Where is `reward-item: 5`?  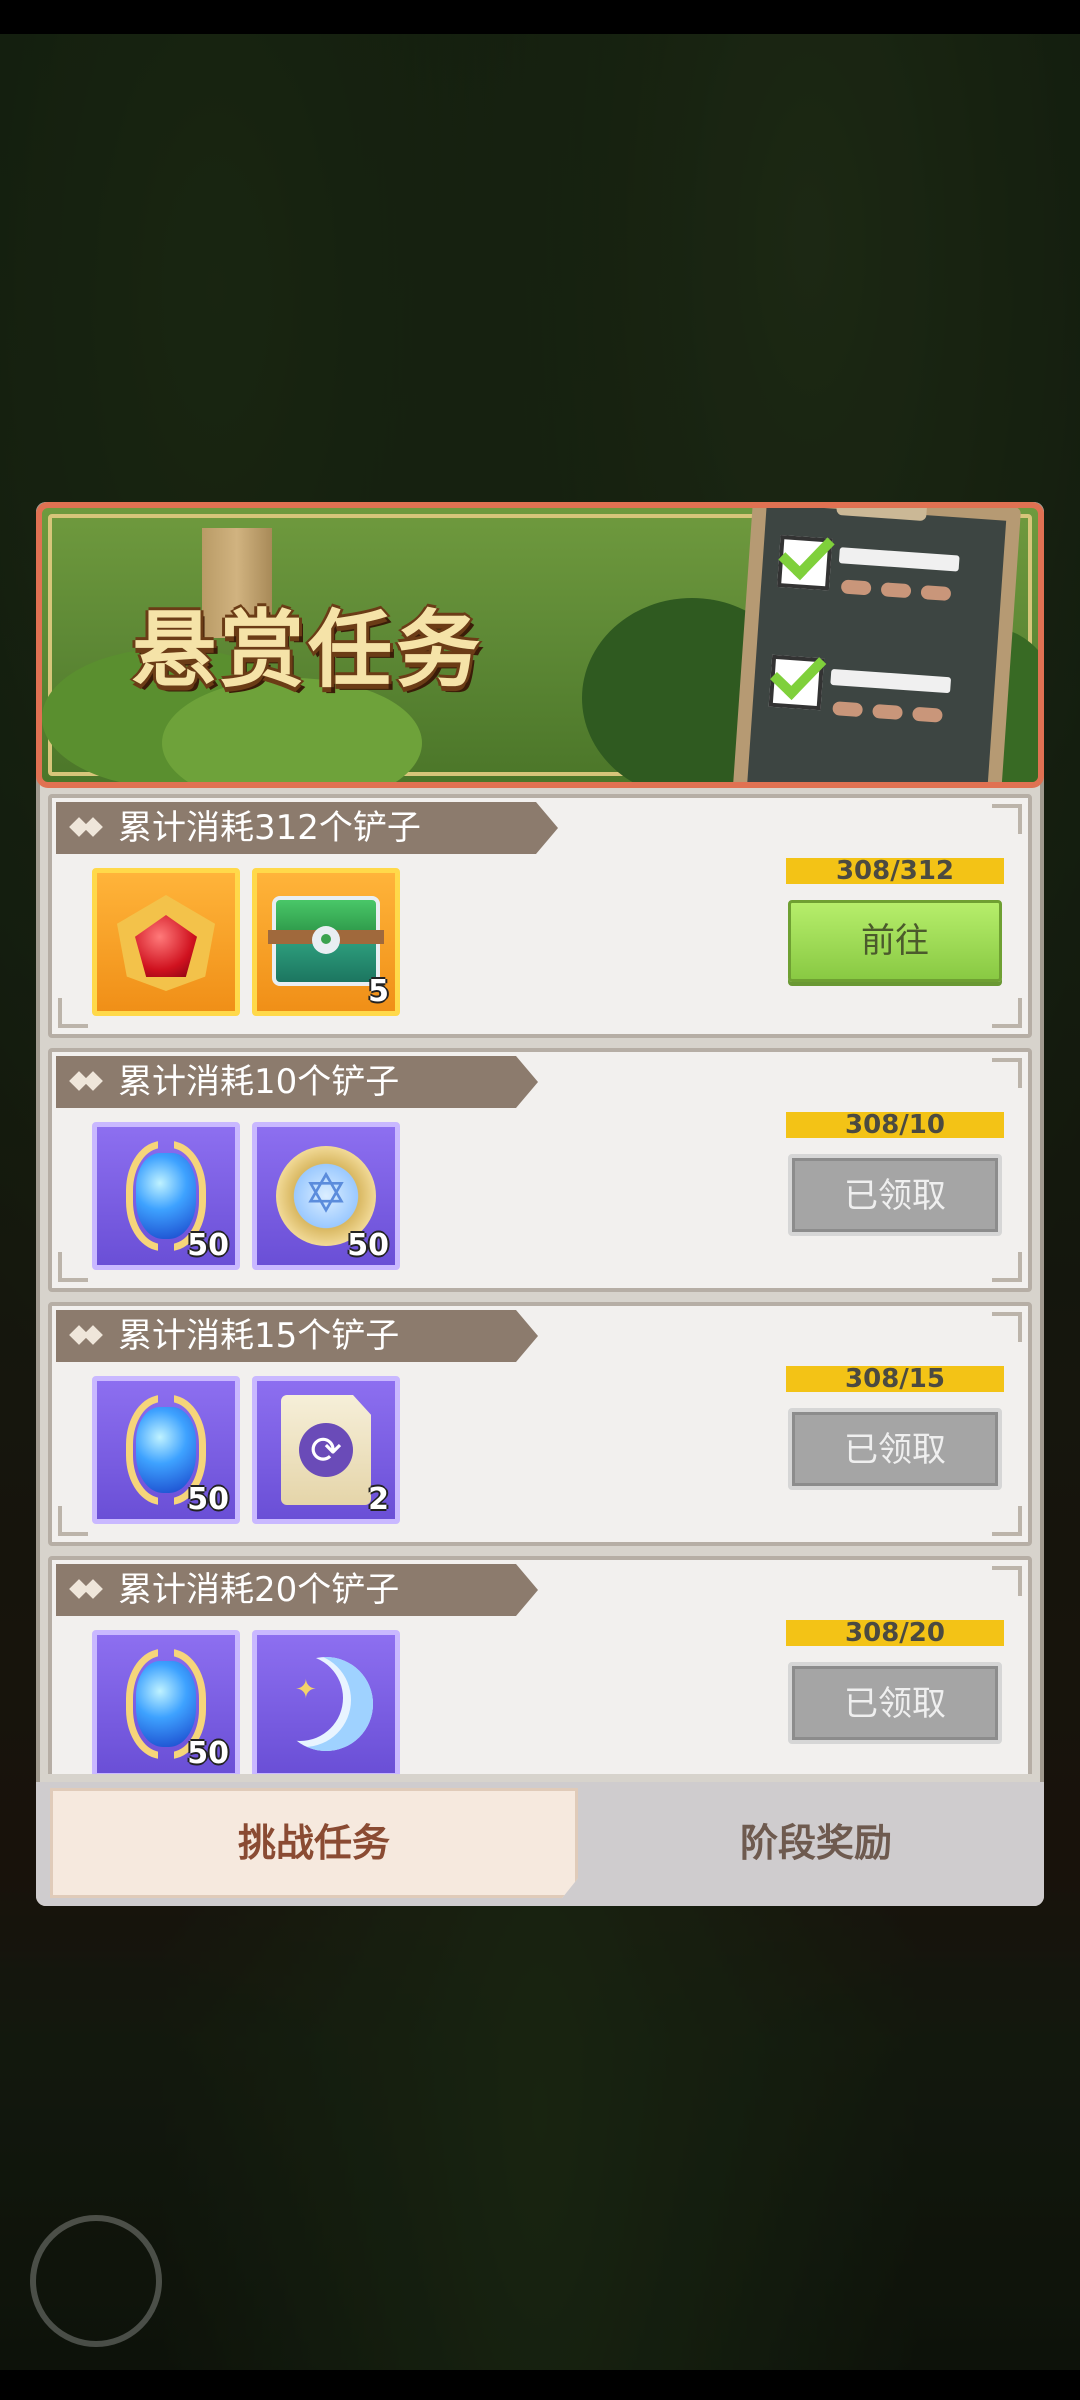 reward-item: 5 is located at coordinates (326, 942).